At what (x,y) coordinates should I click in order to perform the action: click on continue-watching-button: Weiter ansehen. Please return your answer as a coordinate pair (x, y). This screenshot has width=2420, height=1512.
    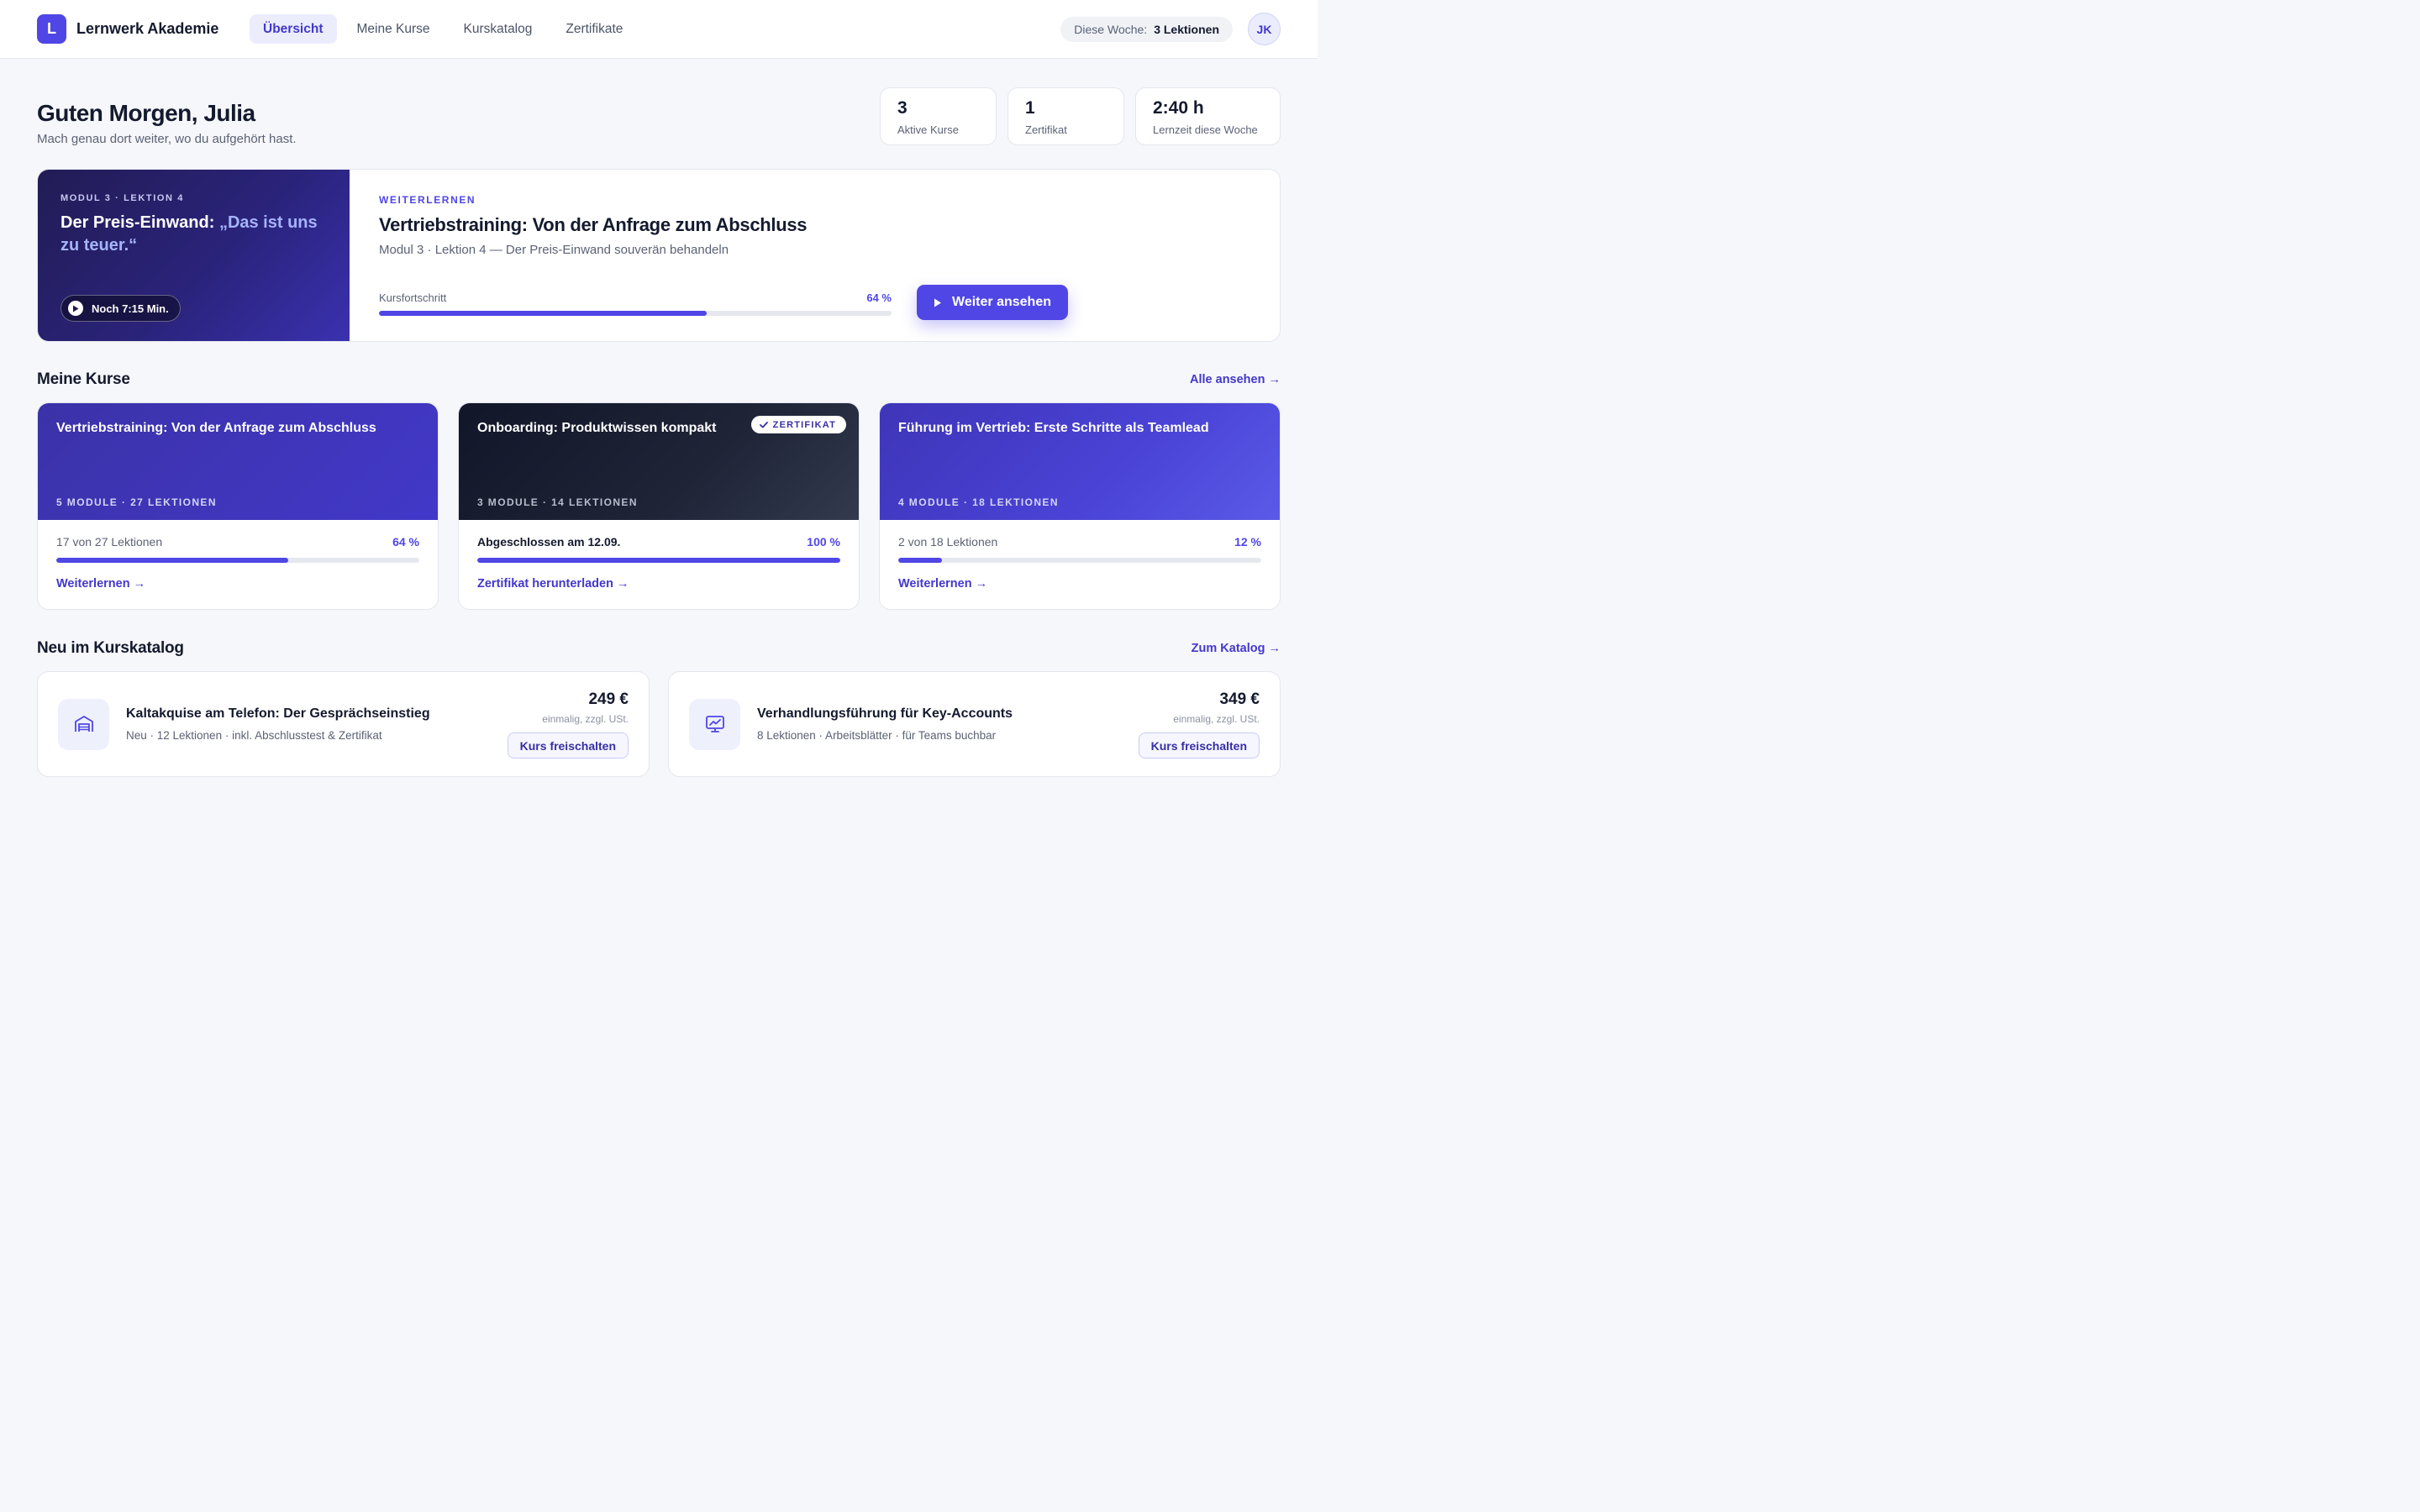
    Looking at the image, I should click on (992, 302).